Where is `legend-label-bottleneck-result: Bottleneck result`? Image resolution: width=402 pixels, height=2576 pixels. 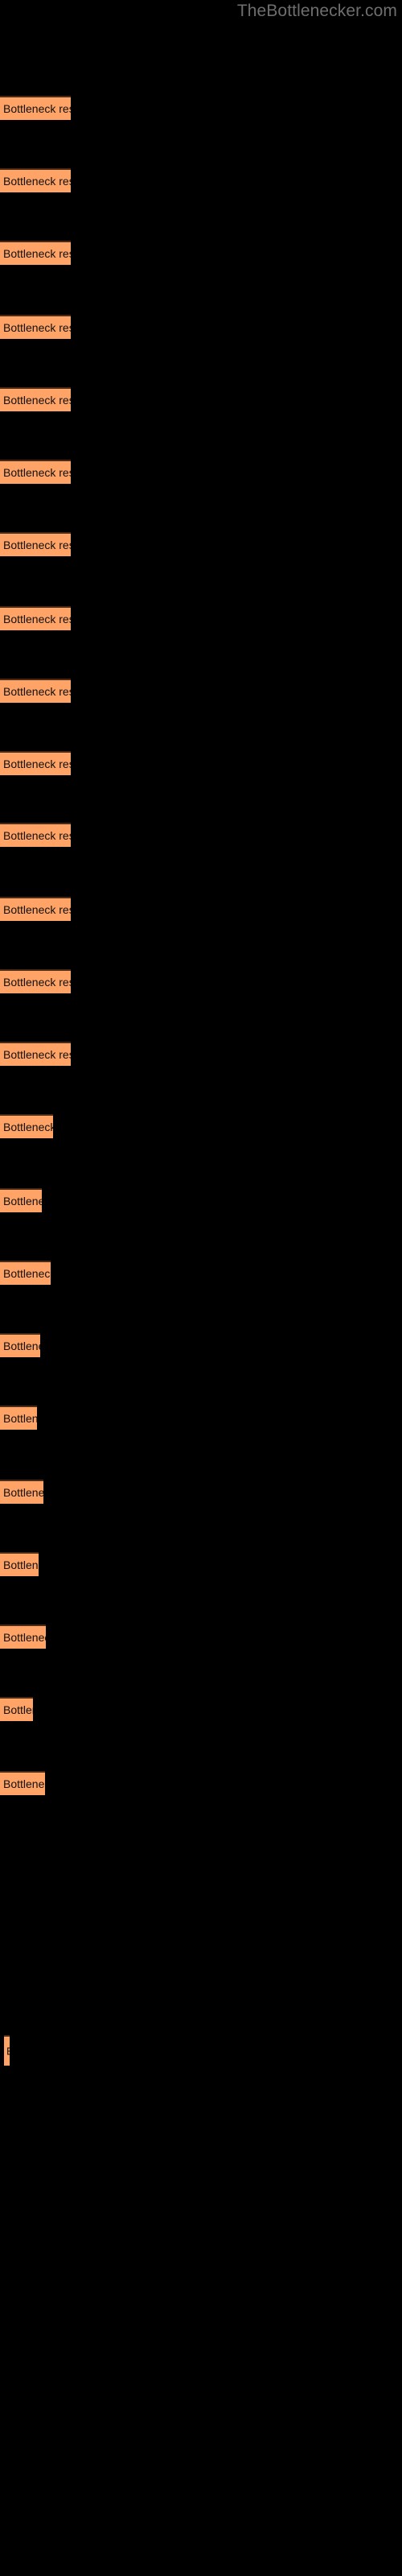 legend-label-bottleneck-result: Bottleneck result is located at coordinates (8, 2052).